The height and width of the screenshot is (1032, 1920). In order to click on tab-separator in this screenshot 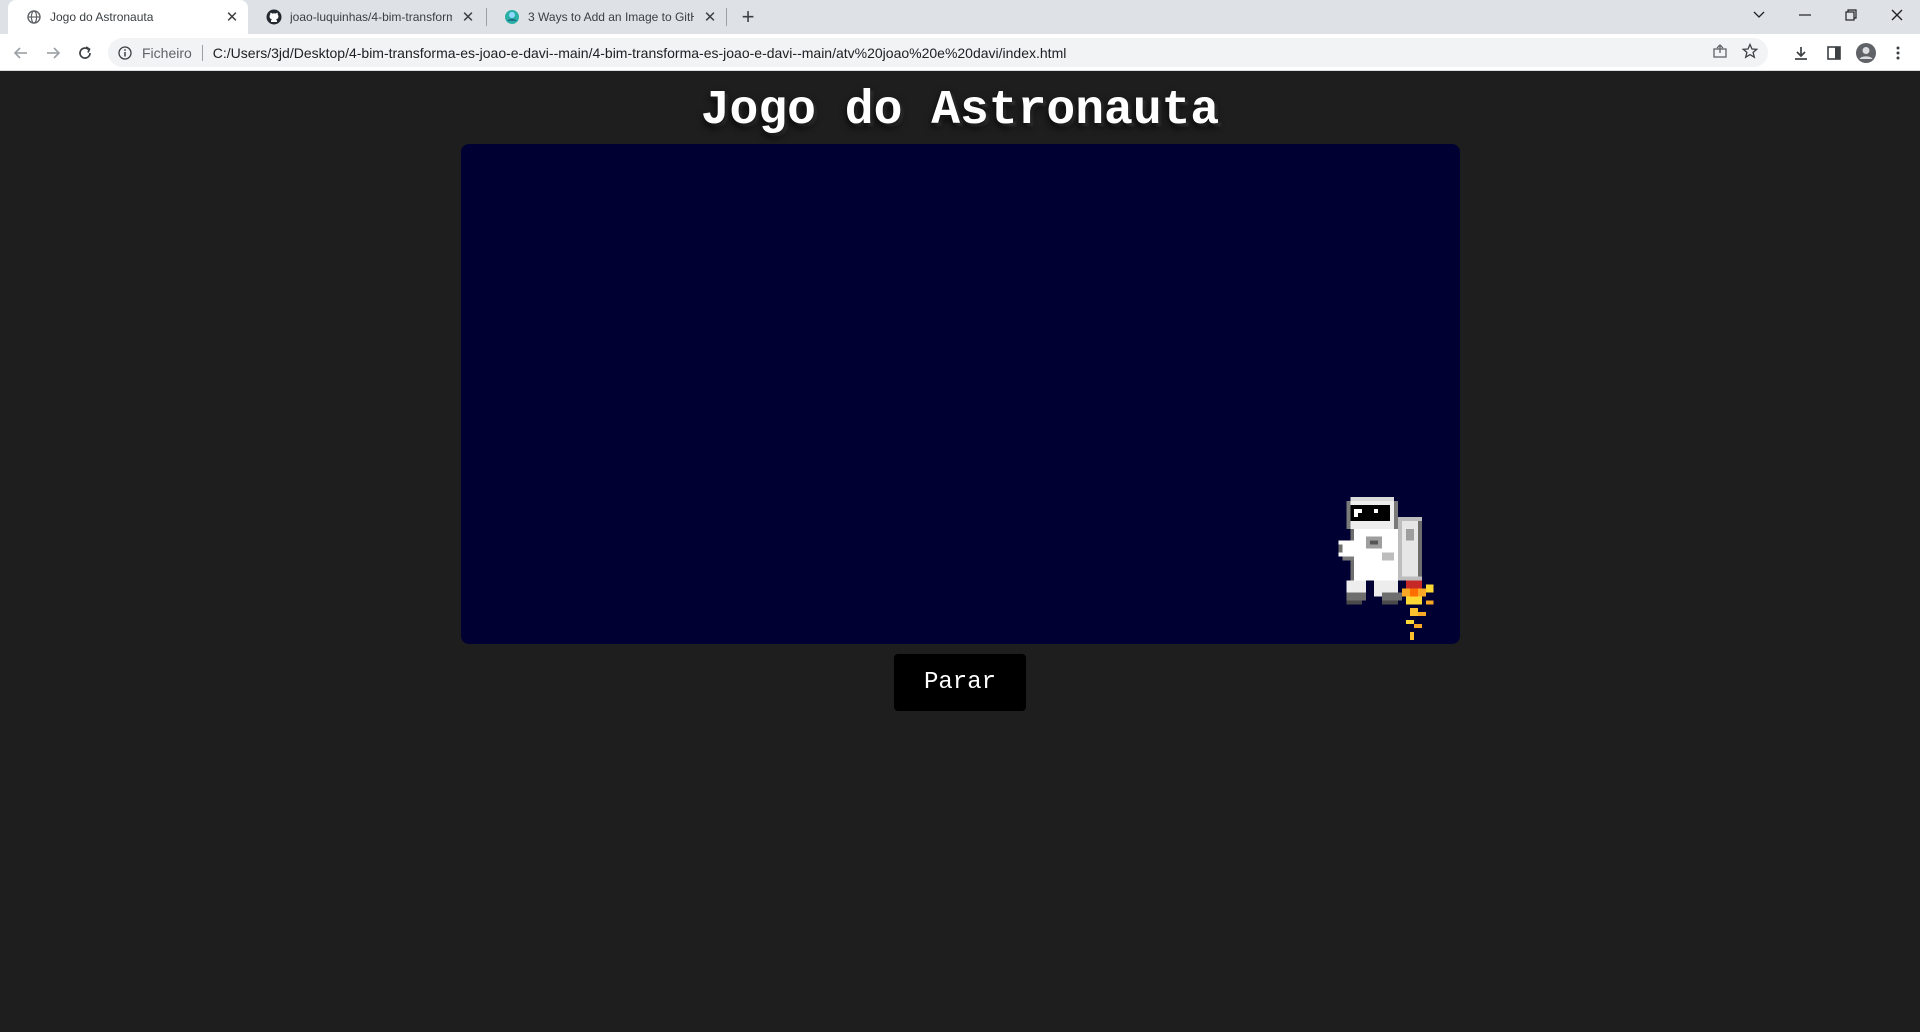, I will do `click(726, 17)`.